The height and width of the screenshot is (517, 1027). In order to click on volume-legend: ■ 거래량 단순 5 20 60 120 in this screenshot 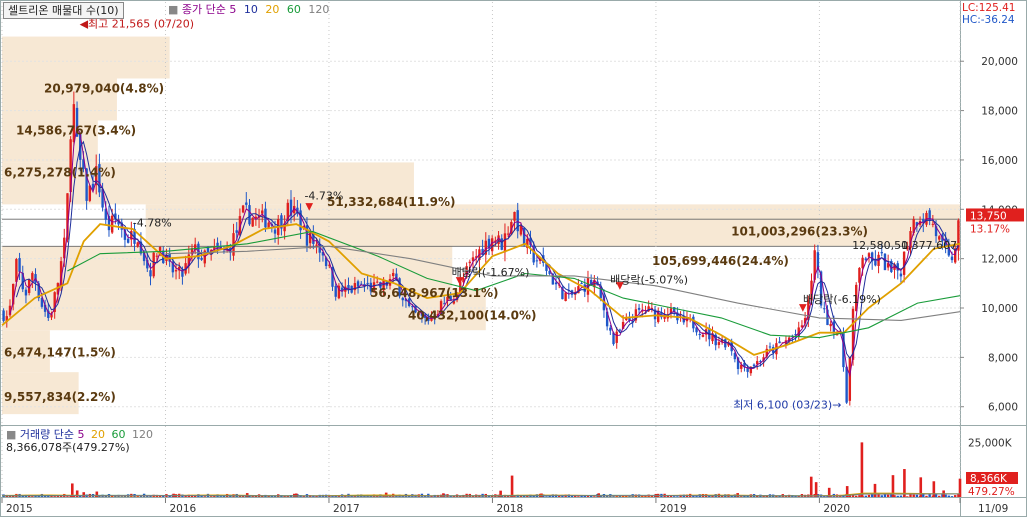, I will do `click(79, 435)`.